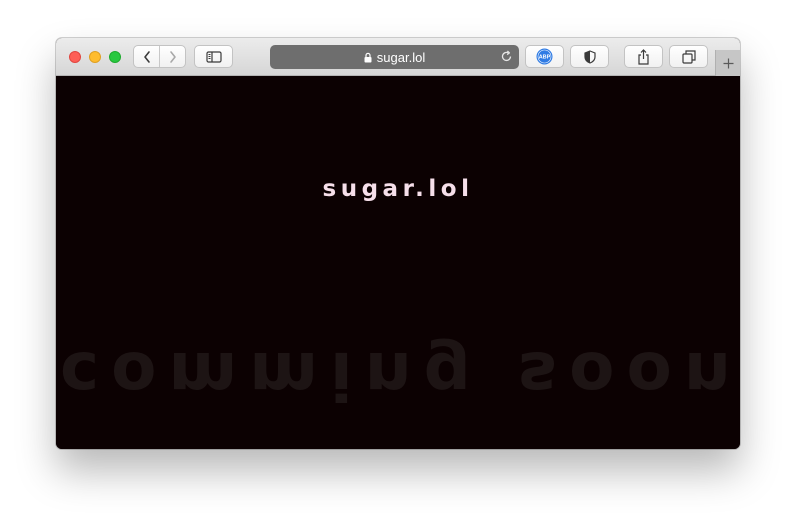 Image resolution: width=796 pixels, height=524 pixels. I want to click on navigation-buttons, so click(159, 56).